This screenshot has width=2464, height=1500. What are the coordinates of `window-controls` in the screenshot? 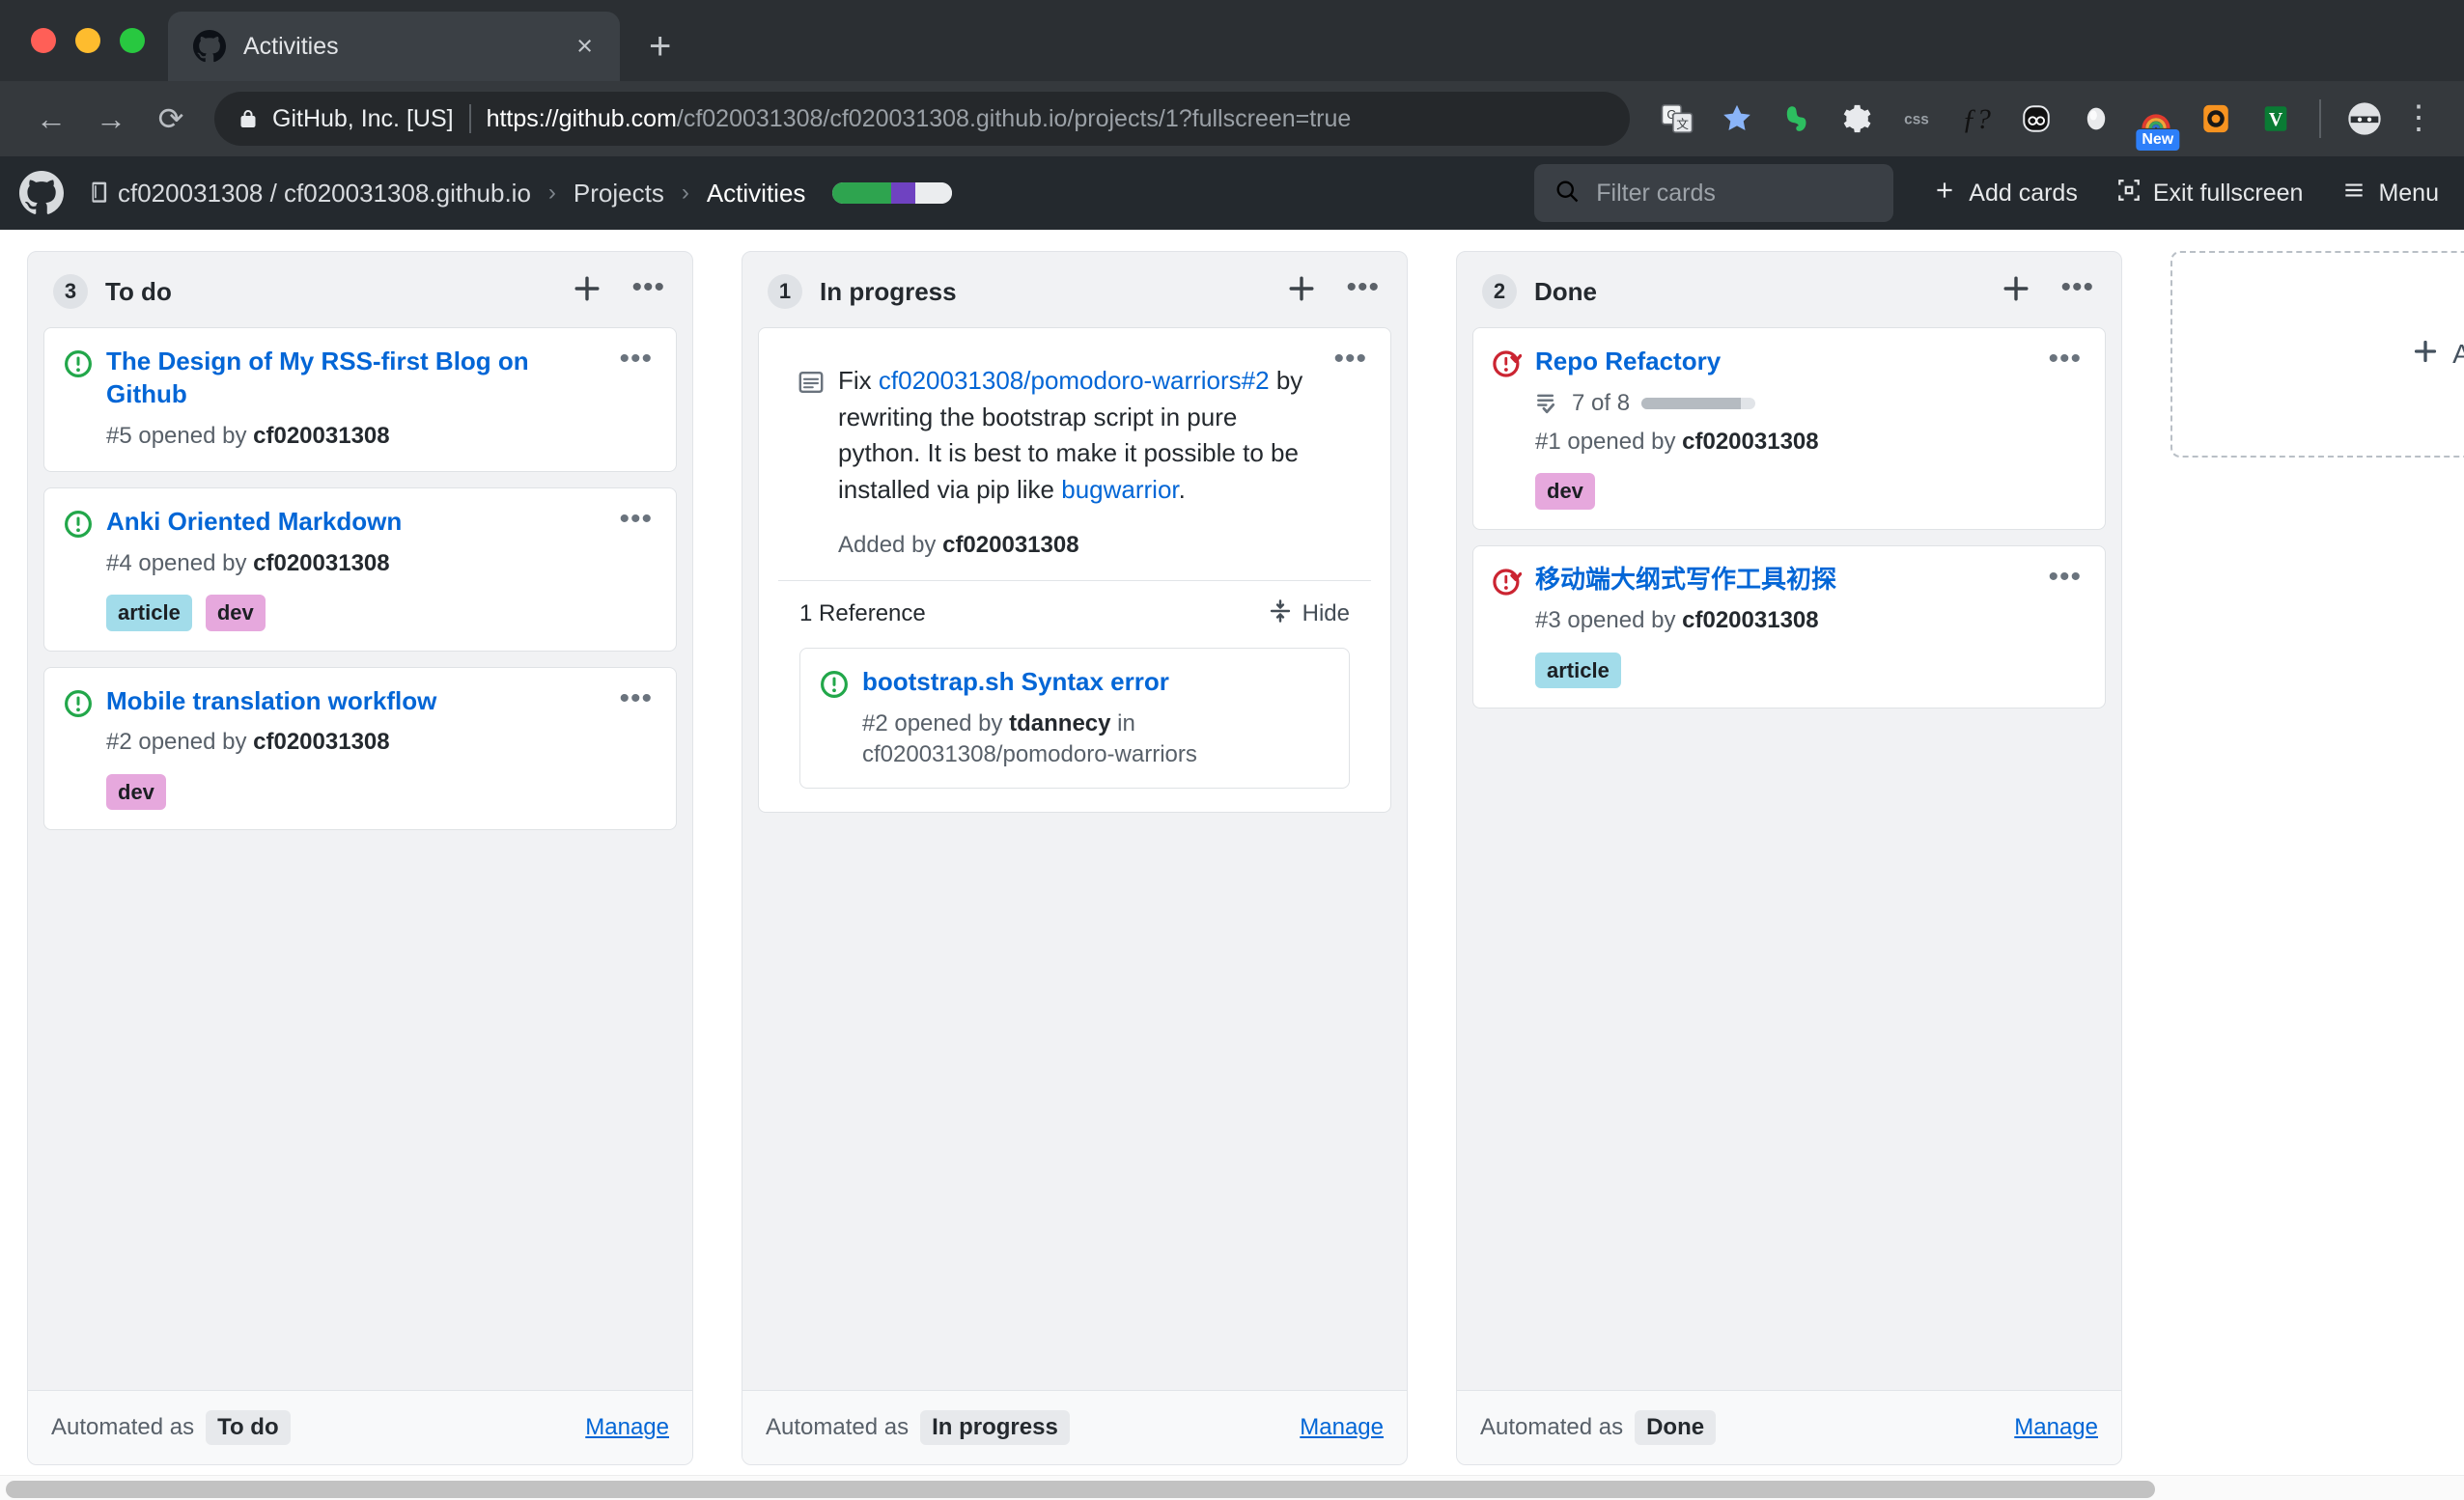 It's located at (95, 40).